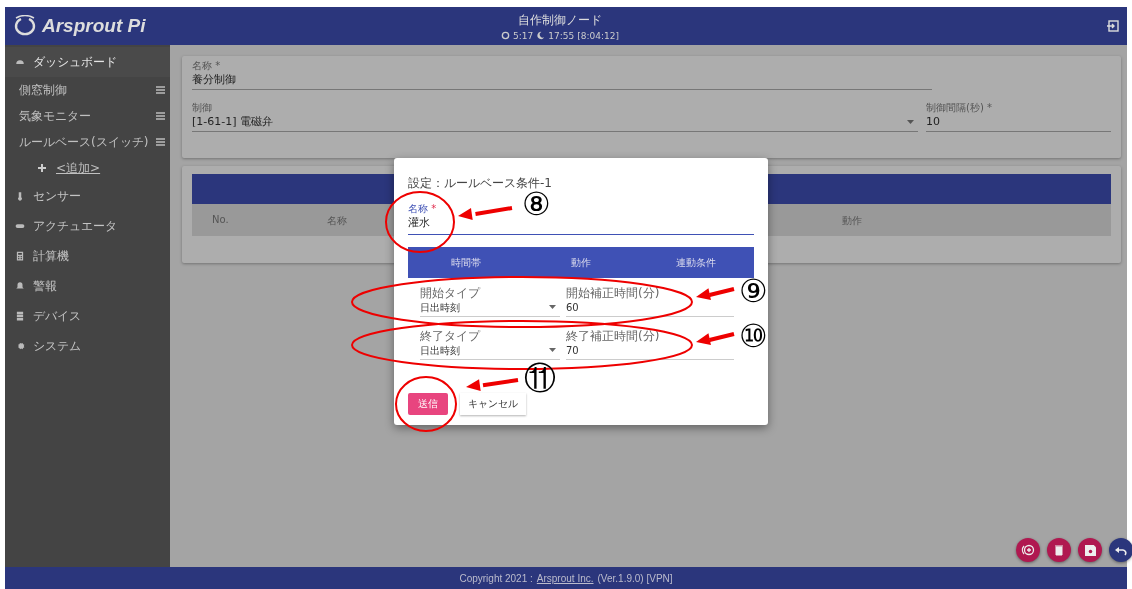  Describe the element at coordinates (465, 262) in the screenshot. I see `column-header: 時間帯` at that location.